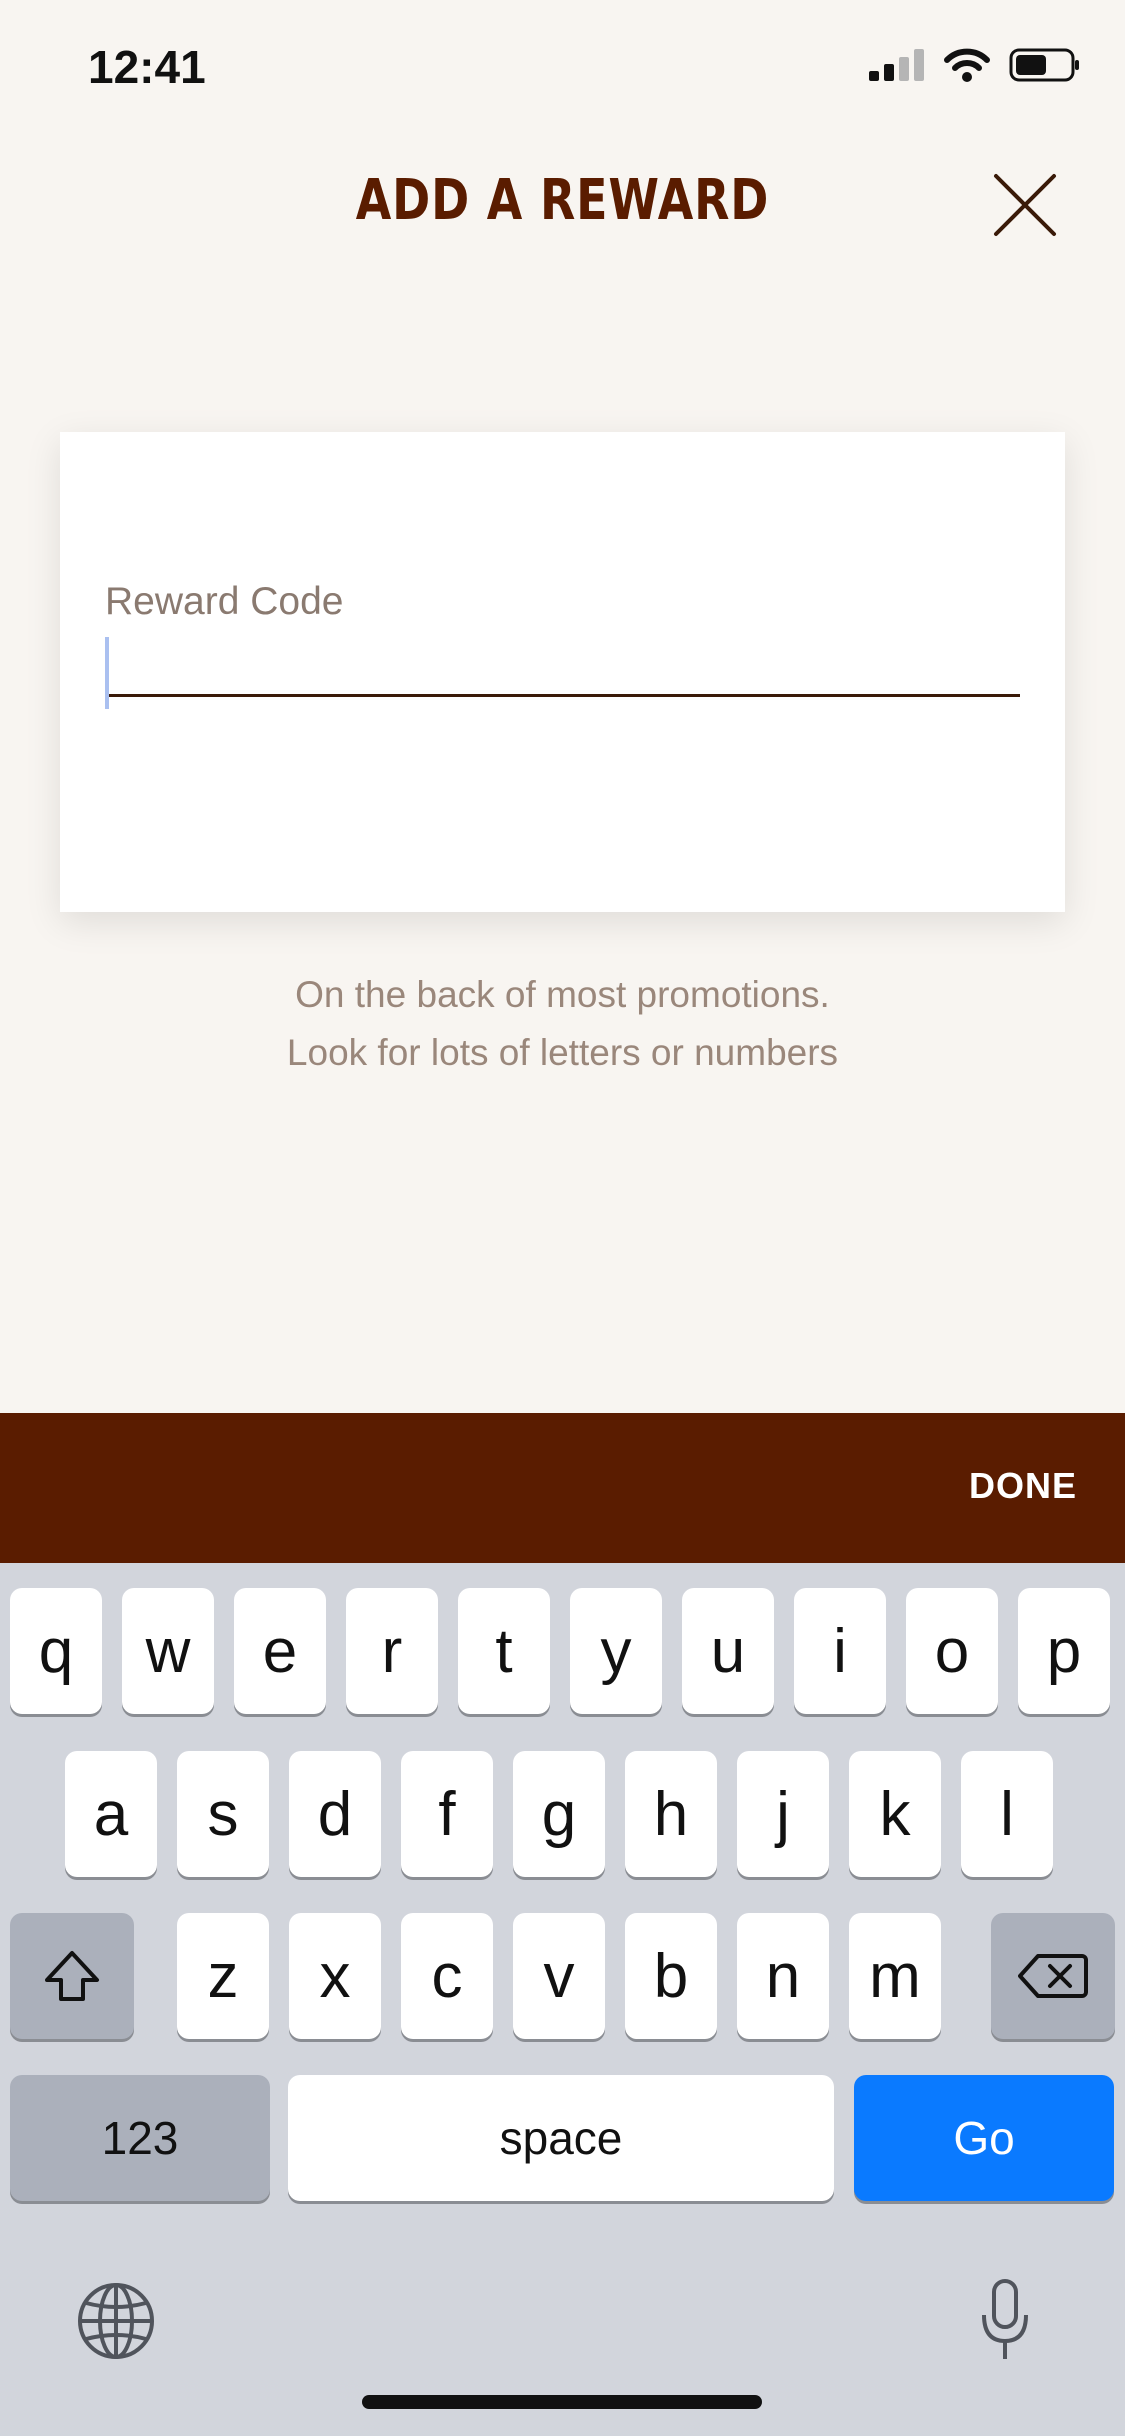 The width and height of the screenshot is (1125, 2436). I want to click on go-key: Go, so click(984, 2138).